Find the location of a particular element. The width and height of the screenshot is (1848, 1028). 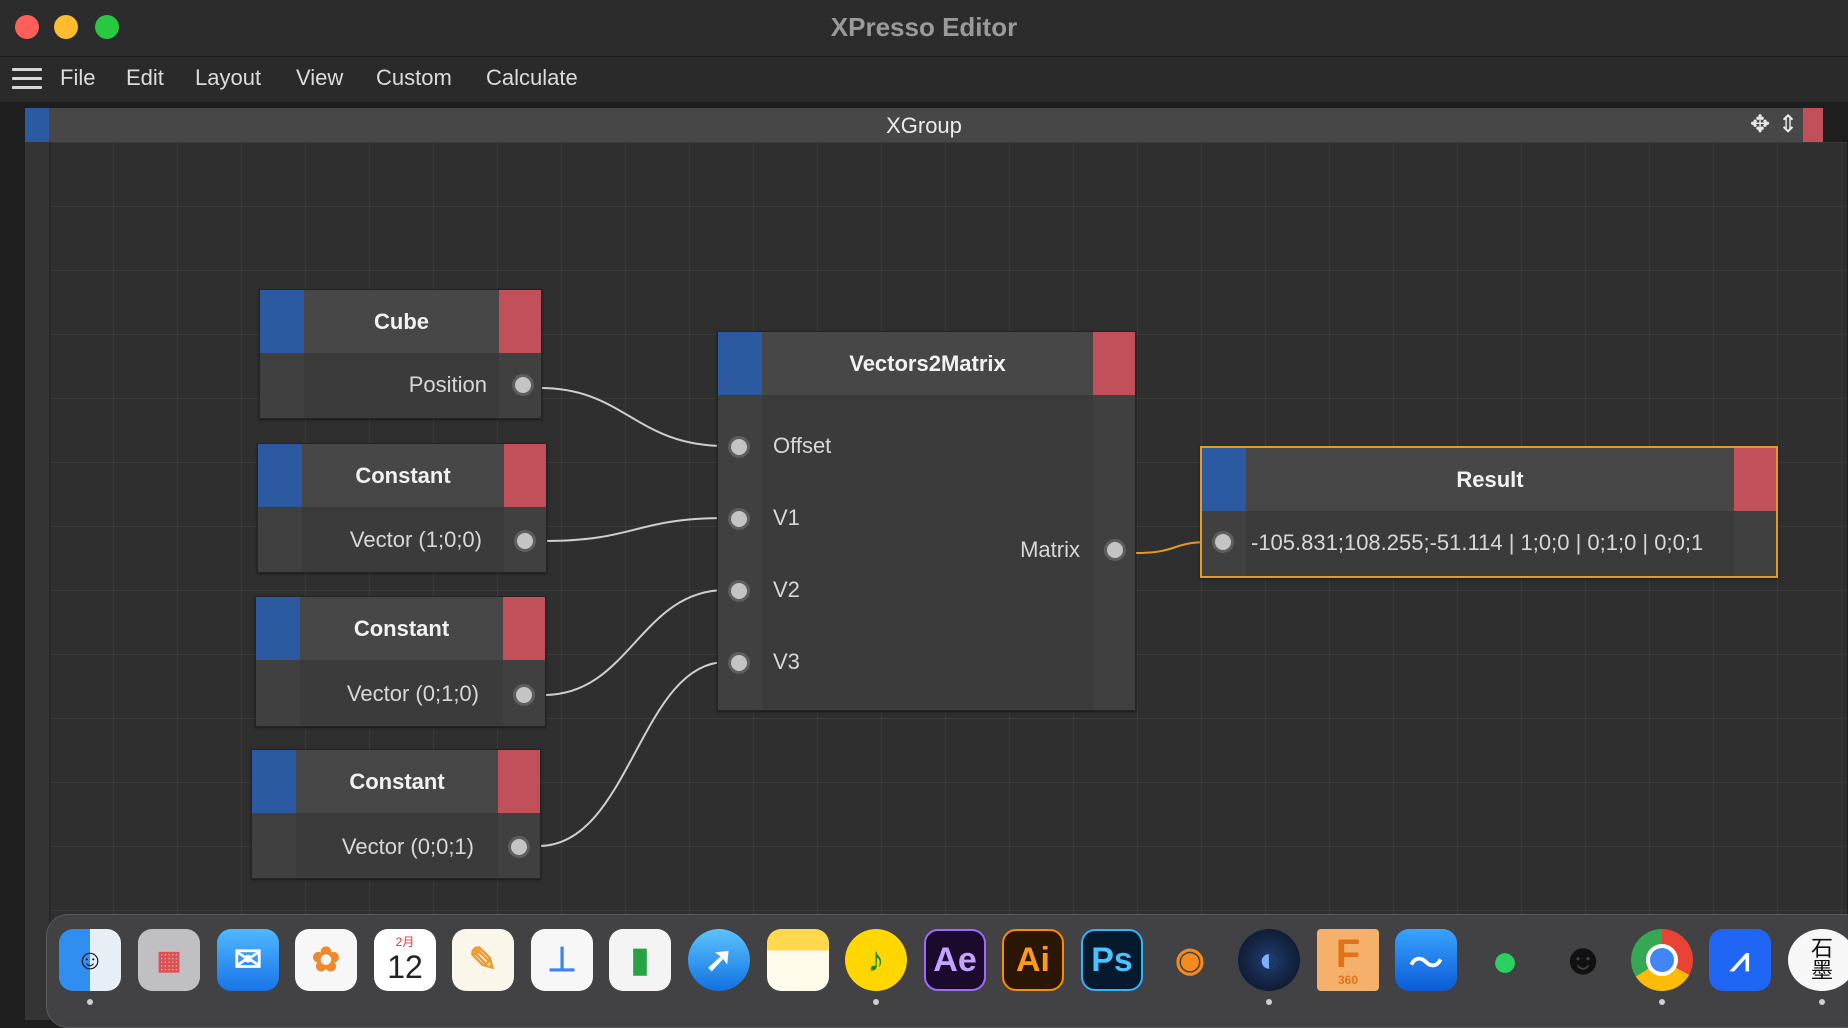

title-bar: XPresso Editor is located at coordinates (924, 28).